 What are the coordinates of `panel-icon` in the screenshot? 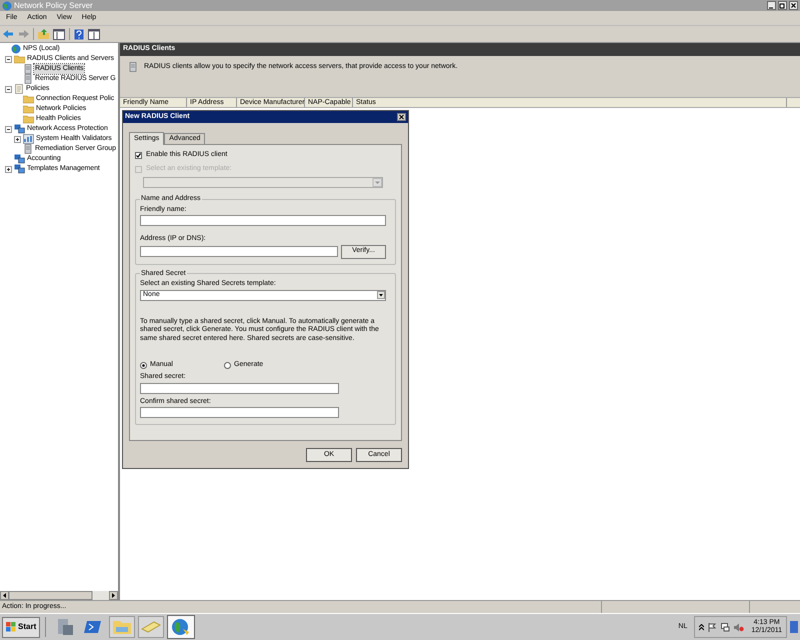 It's located at (94, 34).